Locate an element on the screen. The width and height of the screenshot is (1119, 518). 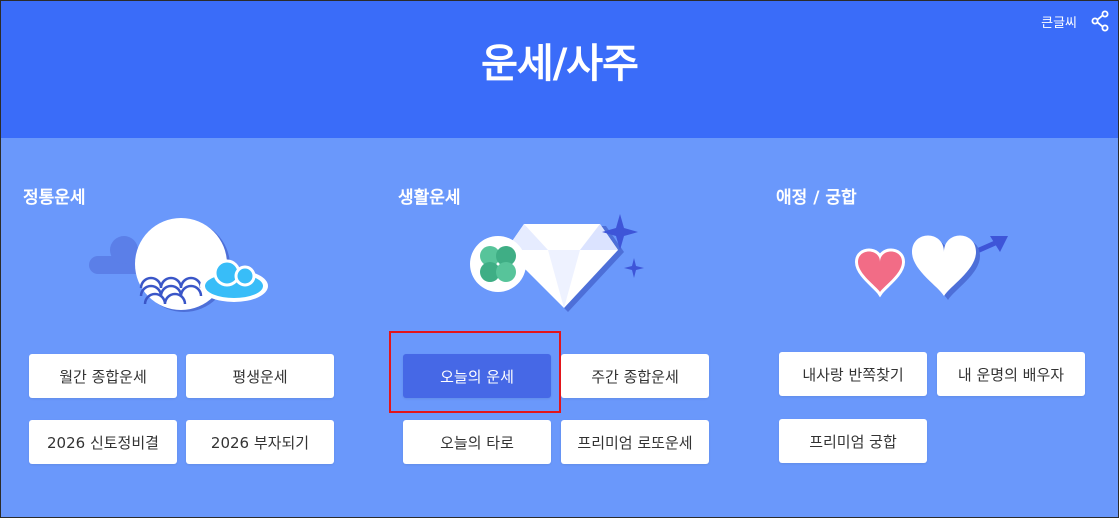
wealth-fortune-button: 2026 부자되기 is located at coordinates (260, 442).